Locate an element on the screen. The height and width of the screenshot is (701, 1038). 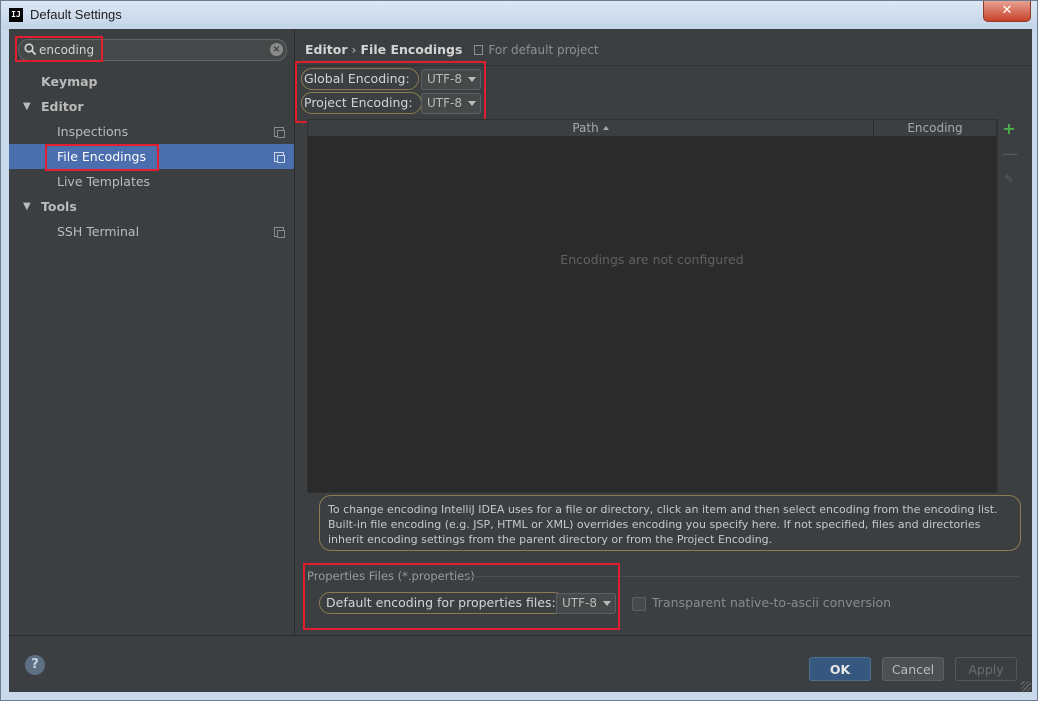
footer-divider is located at coordinates (520, 635).